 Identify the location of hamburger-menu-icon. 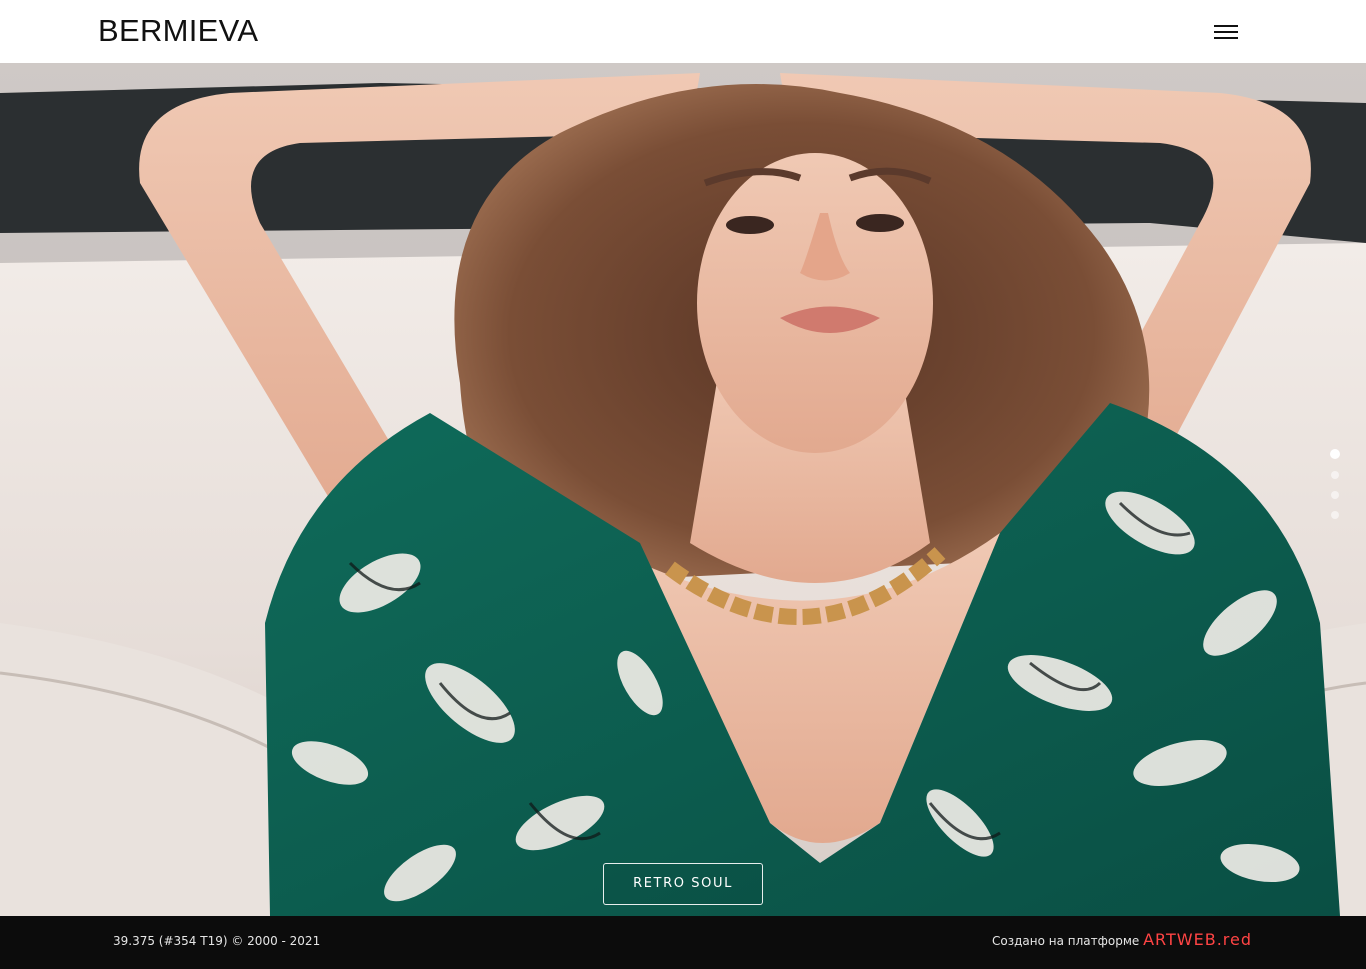
(1226, 26).